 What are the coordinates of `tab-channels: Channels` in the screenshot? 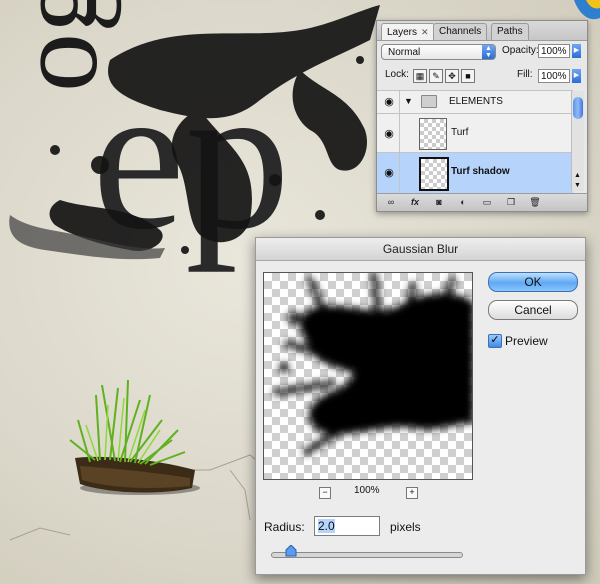 It's located at (460, 31).